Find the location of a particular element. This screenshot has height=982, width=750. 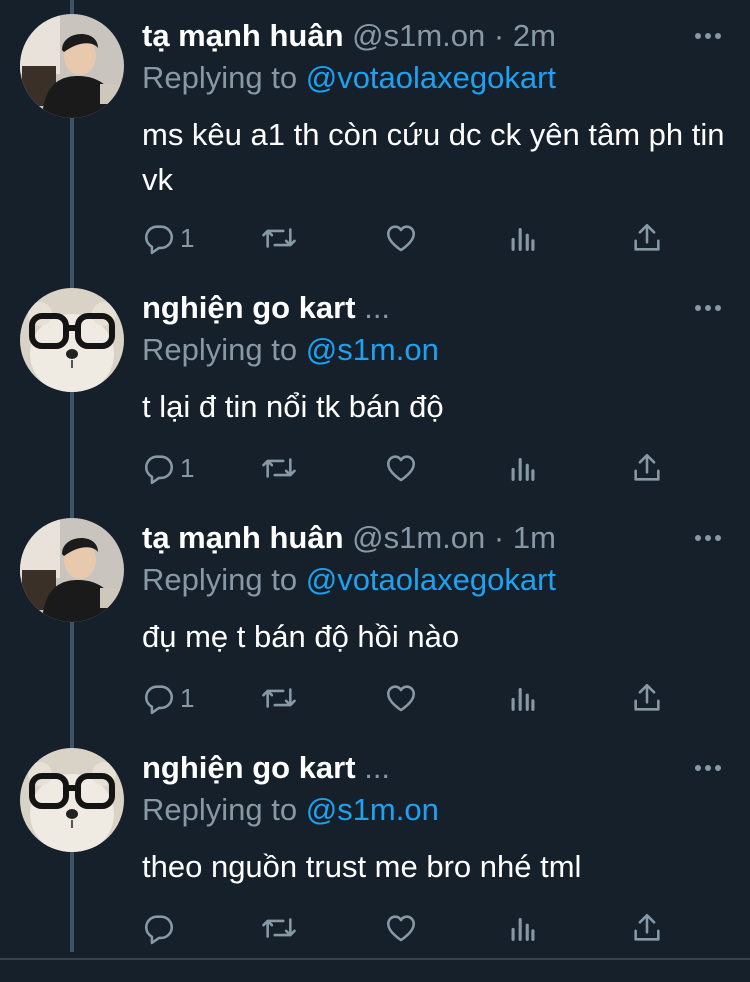

timestamp: 2m is located at coordinates (534, 35).